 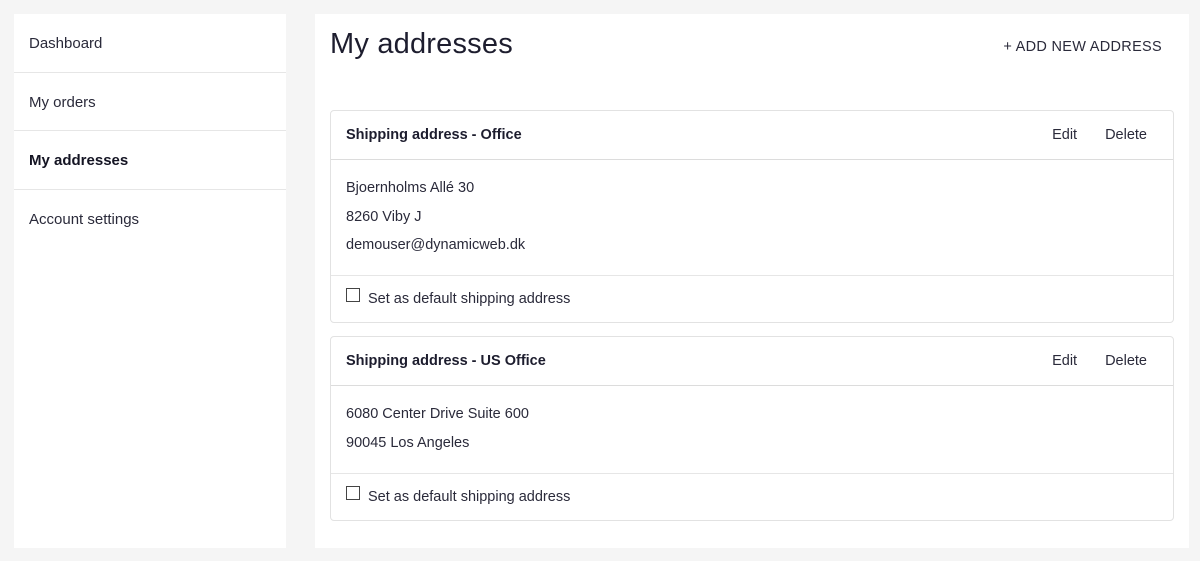 I want to click on sidebar-item-account-settings: Account settings, so click(x=150, y=219).